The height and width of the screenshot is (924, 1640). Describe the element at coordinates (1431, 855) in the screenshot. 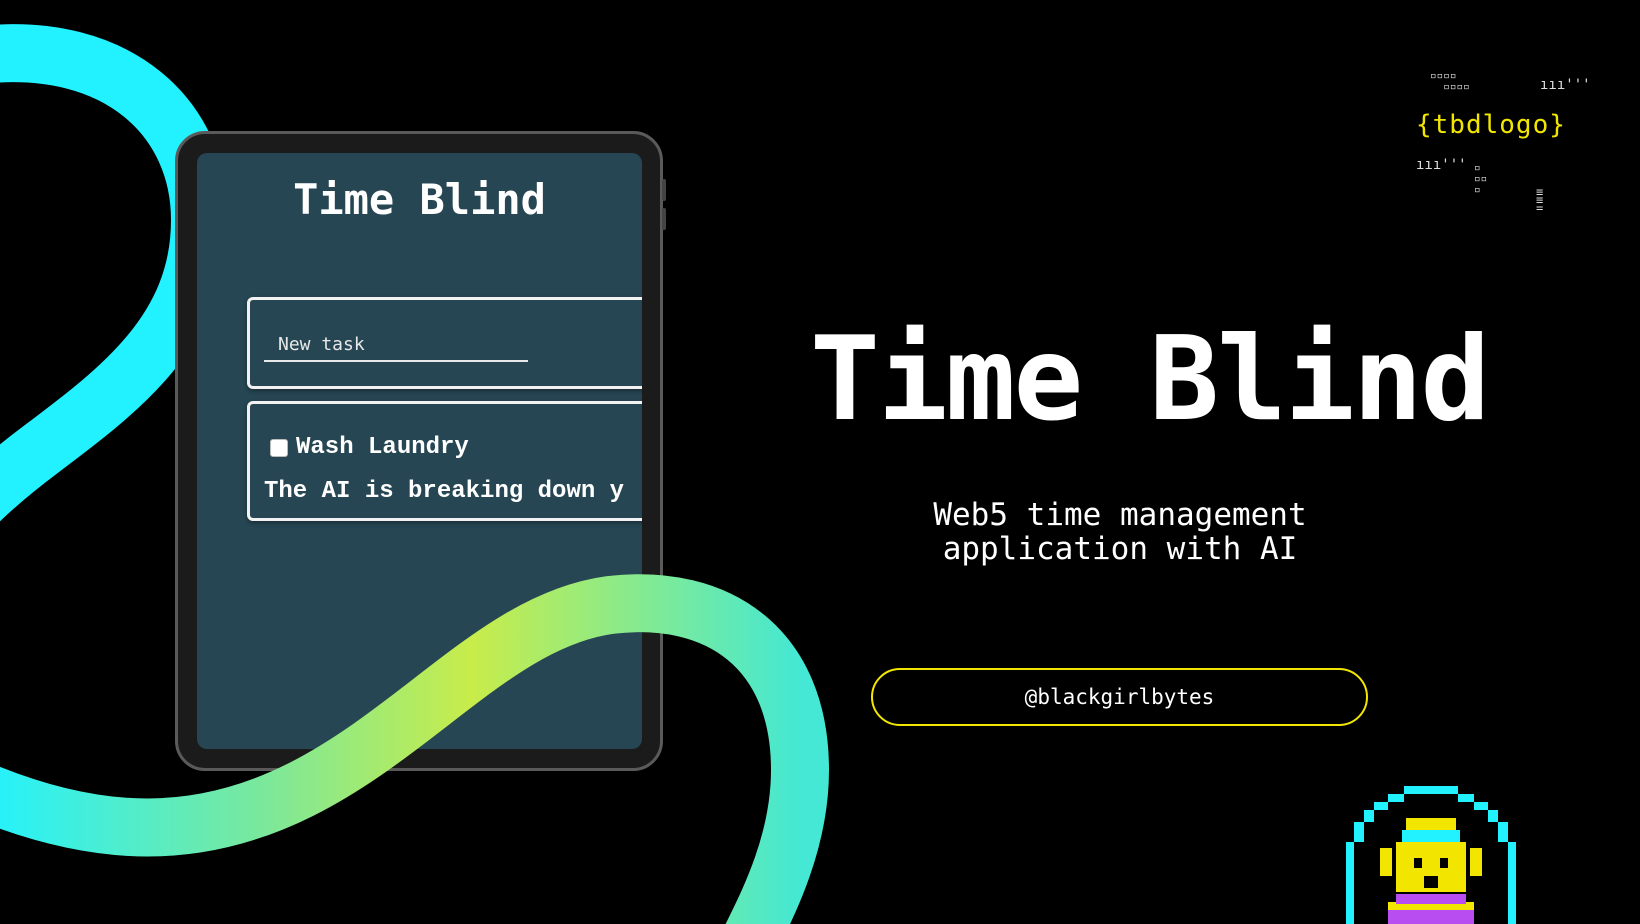

I see `pixel-avatar-icon` at that location.